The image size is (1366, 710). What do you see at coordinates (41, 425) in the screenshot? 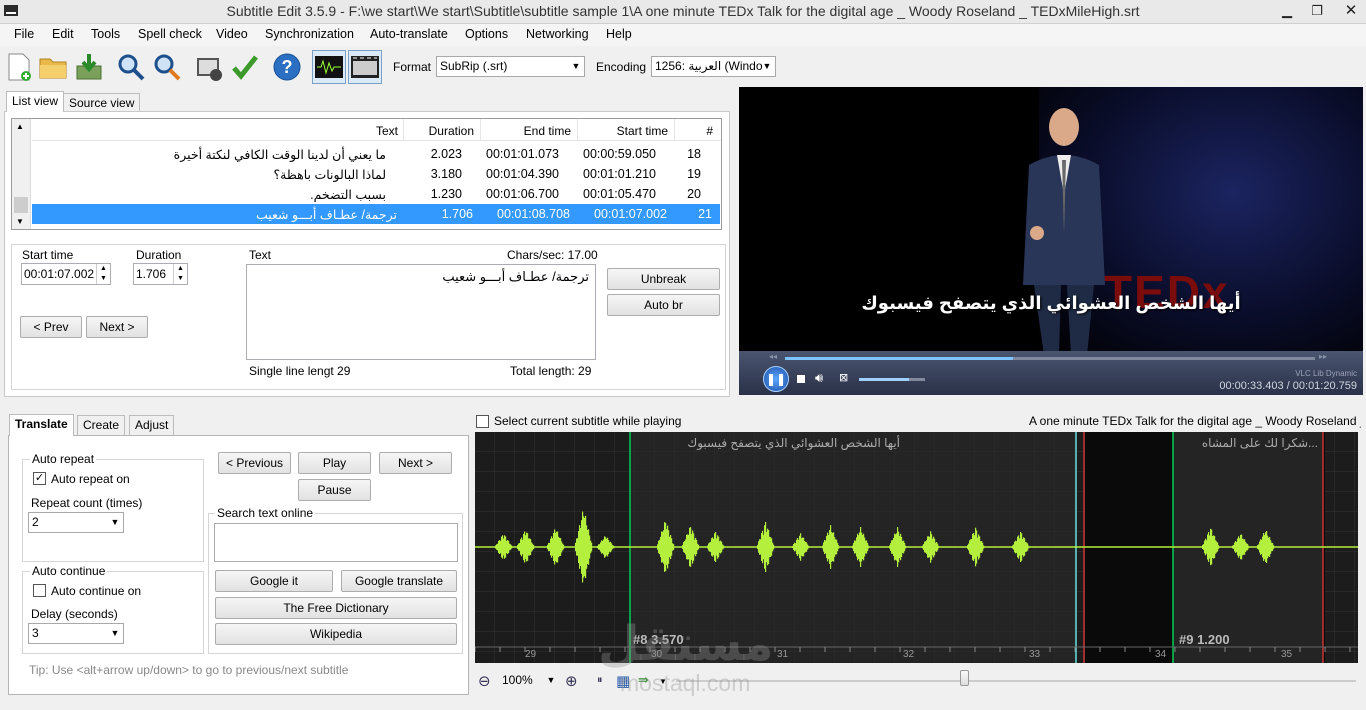
I see `tab-translate: Translate` at bounding box center [41, 425].